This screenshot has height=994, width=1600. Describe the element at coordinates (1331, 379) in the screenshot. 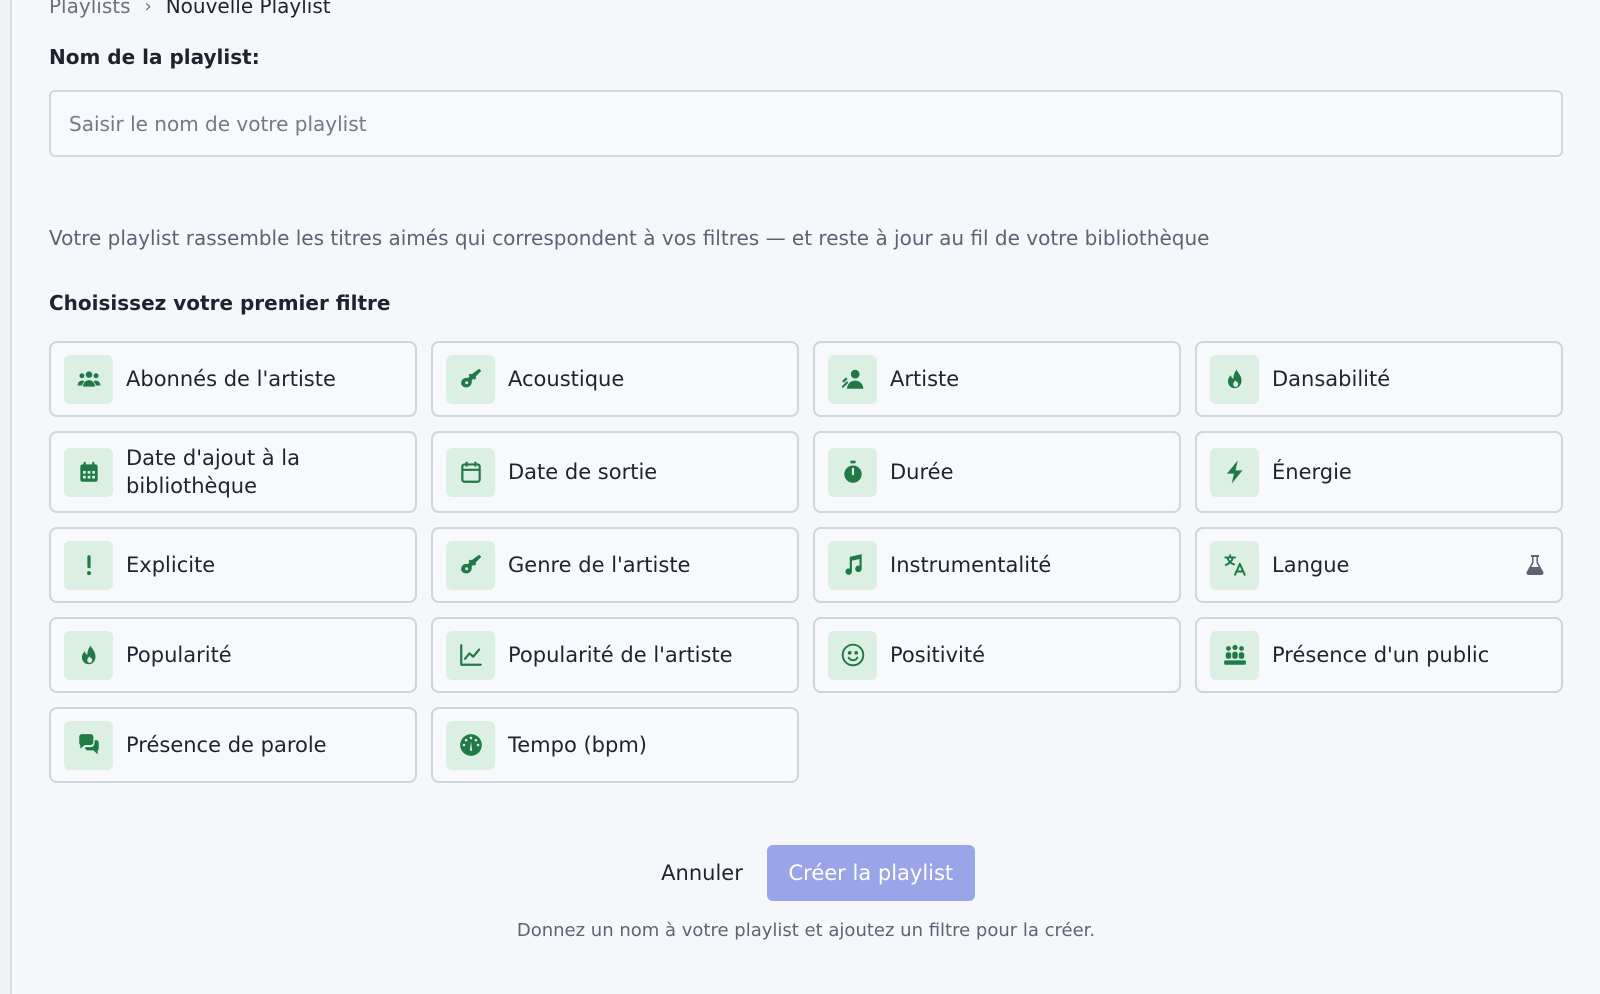

I see `filter-label: Dansabilité` at that location.